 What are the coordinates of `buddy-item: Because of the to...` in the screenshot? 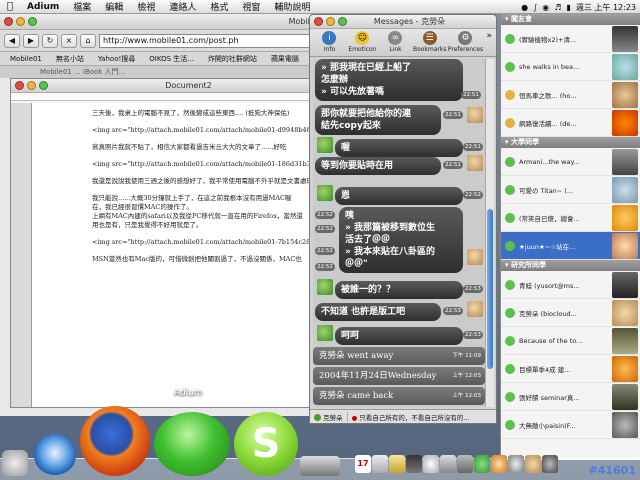 It's located at (570, 341).